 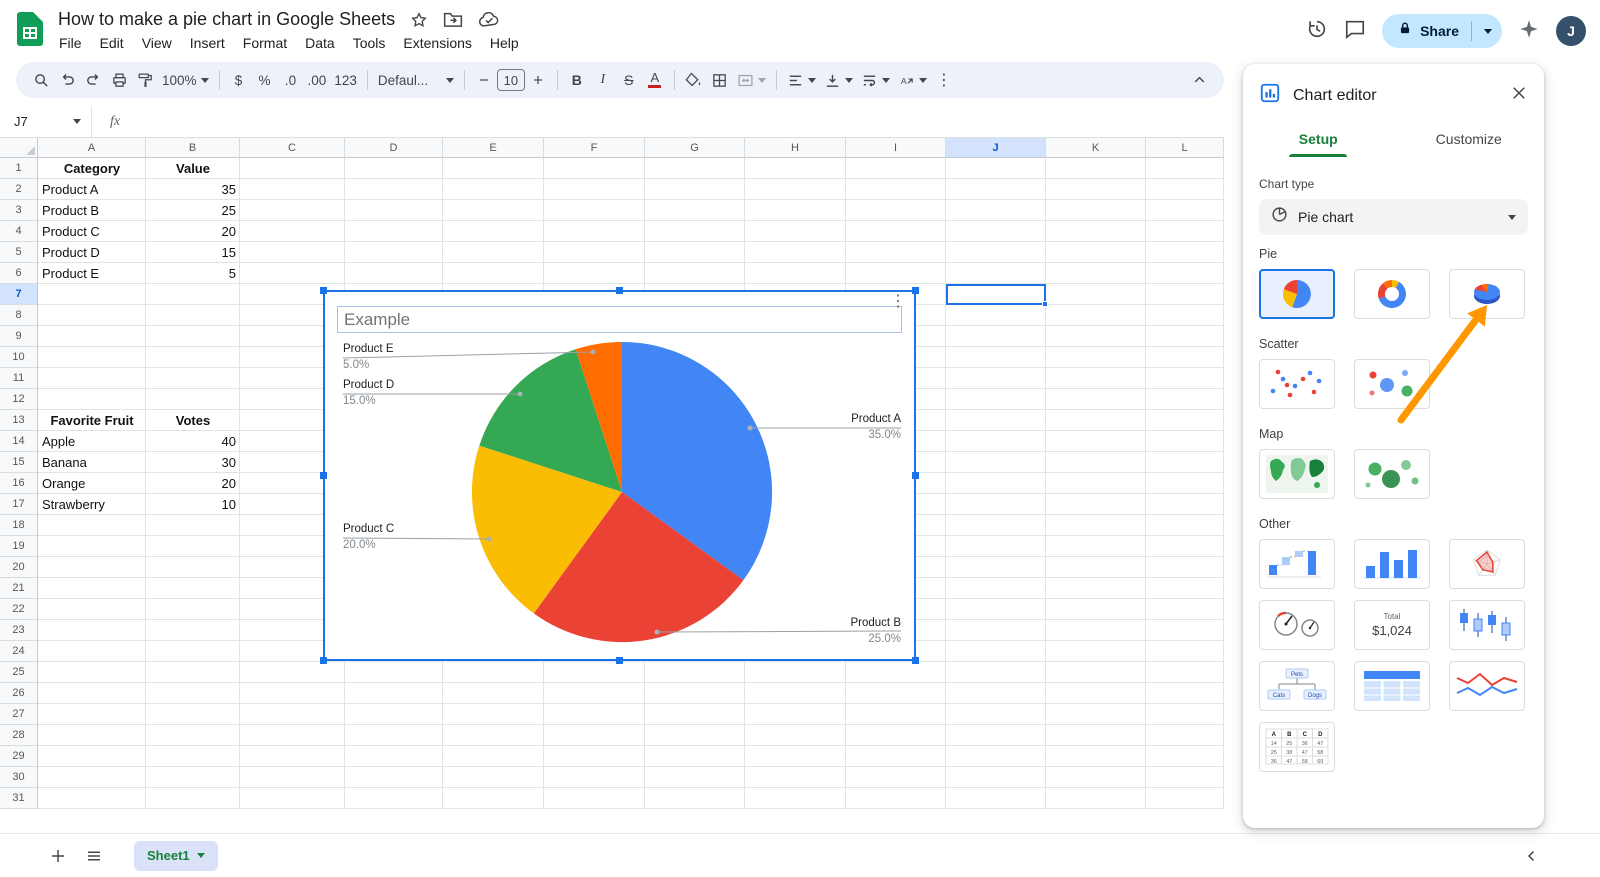 I want to click on chart-type-datatable: A B C D 14 25 36 47 25 38 47 58 36 47 58 69, so click(x=1297, y=747).